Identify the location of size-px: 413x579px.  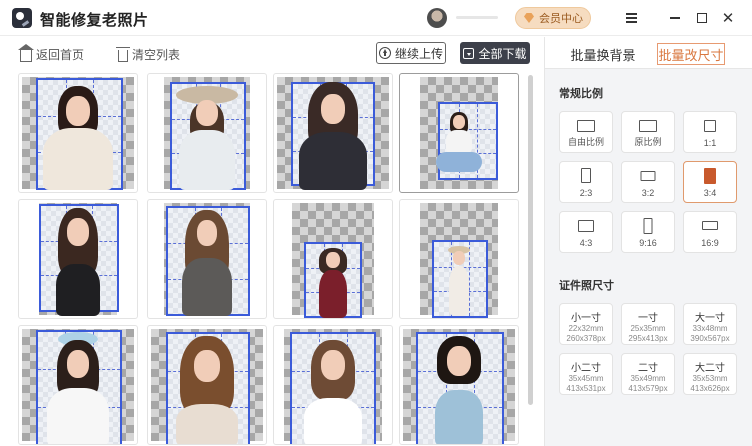
(648, 388).